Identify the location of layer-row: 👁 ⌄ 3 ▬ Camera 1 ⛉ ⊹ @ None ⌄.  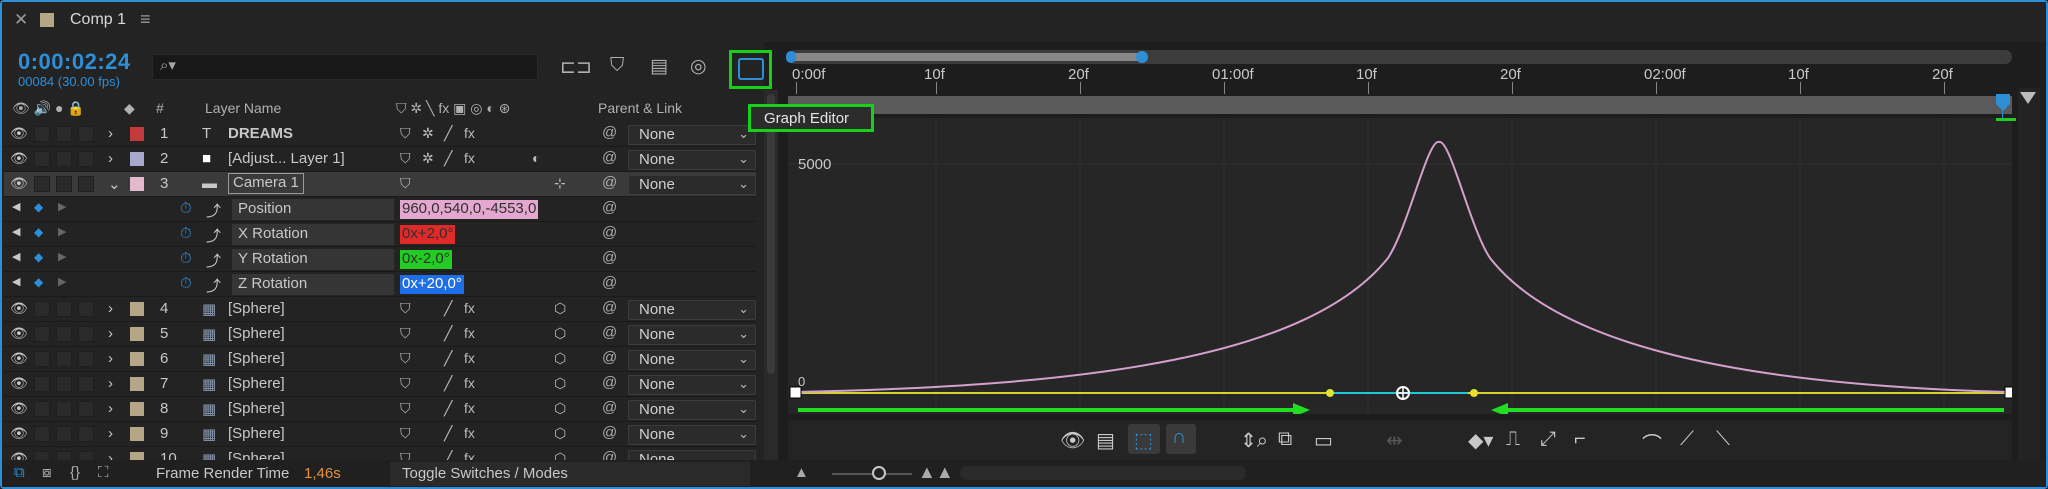
(380, 184).